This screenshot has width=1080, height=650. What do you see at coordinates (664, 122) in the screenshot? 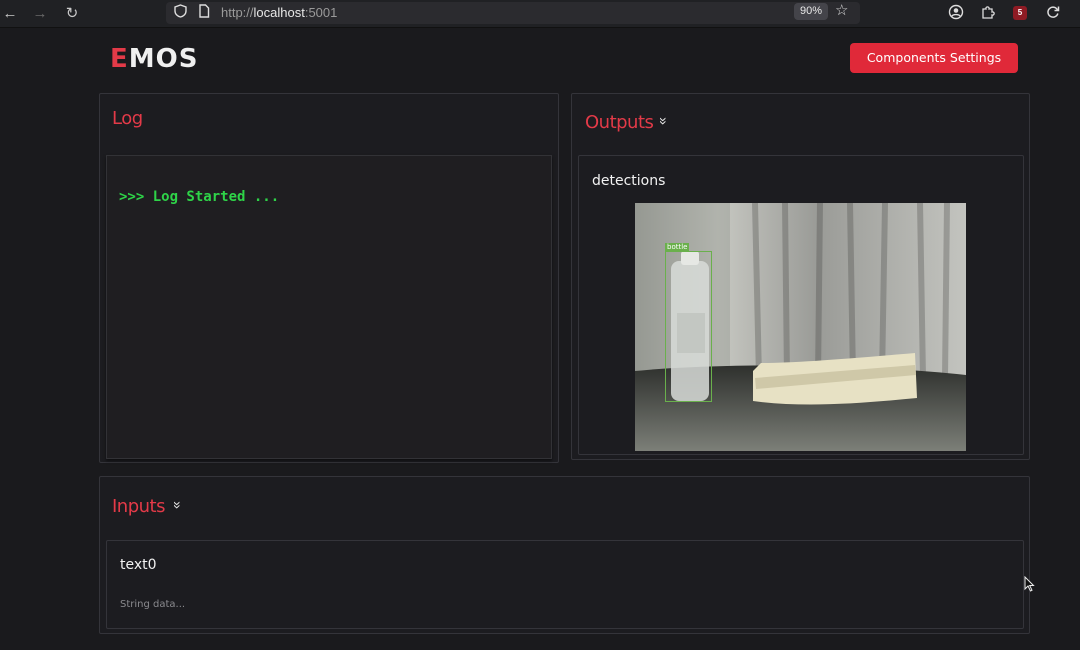
I see `outputs-collapse-chevron-icon` at bounding box center [664, 122].